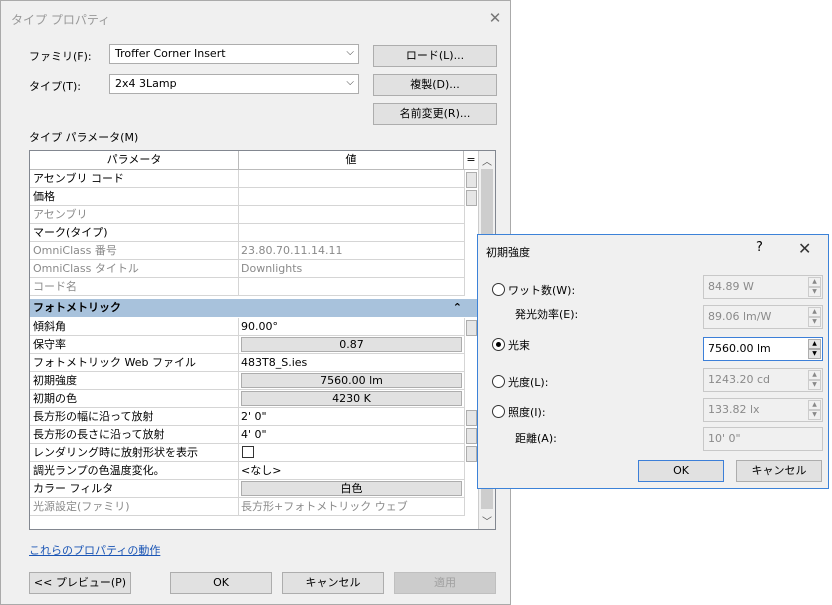 This screenshot has width=832, height=605. I want to click on param-row: OmniClass 番号 23.80.70.11.14.11, so click(247, 251).